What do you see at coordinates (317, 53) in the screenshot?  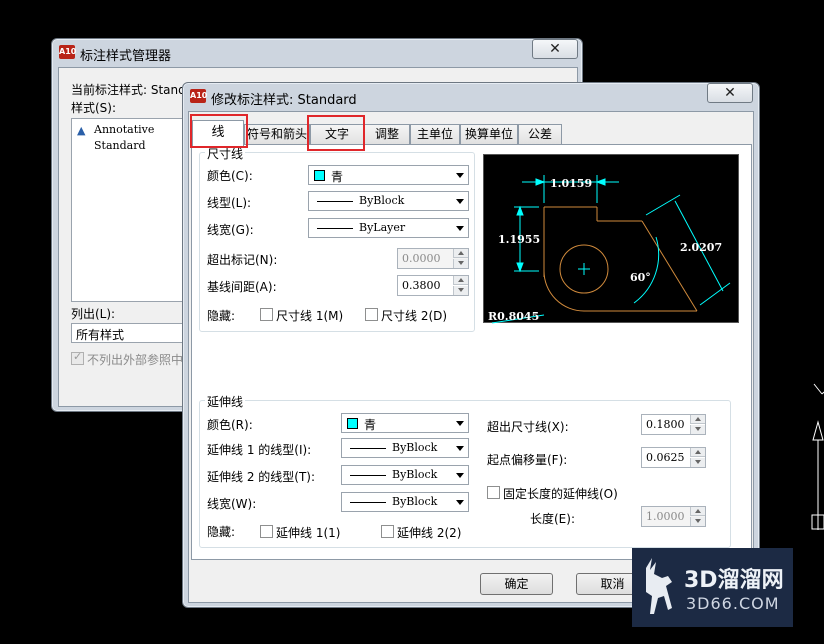 I see `dimstyle-manager-titlebar: A10 标注样式管理器` at bounding box center [317, 53].